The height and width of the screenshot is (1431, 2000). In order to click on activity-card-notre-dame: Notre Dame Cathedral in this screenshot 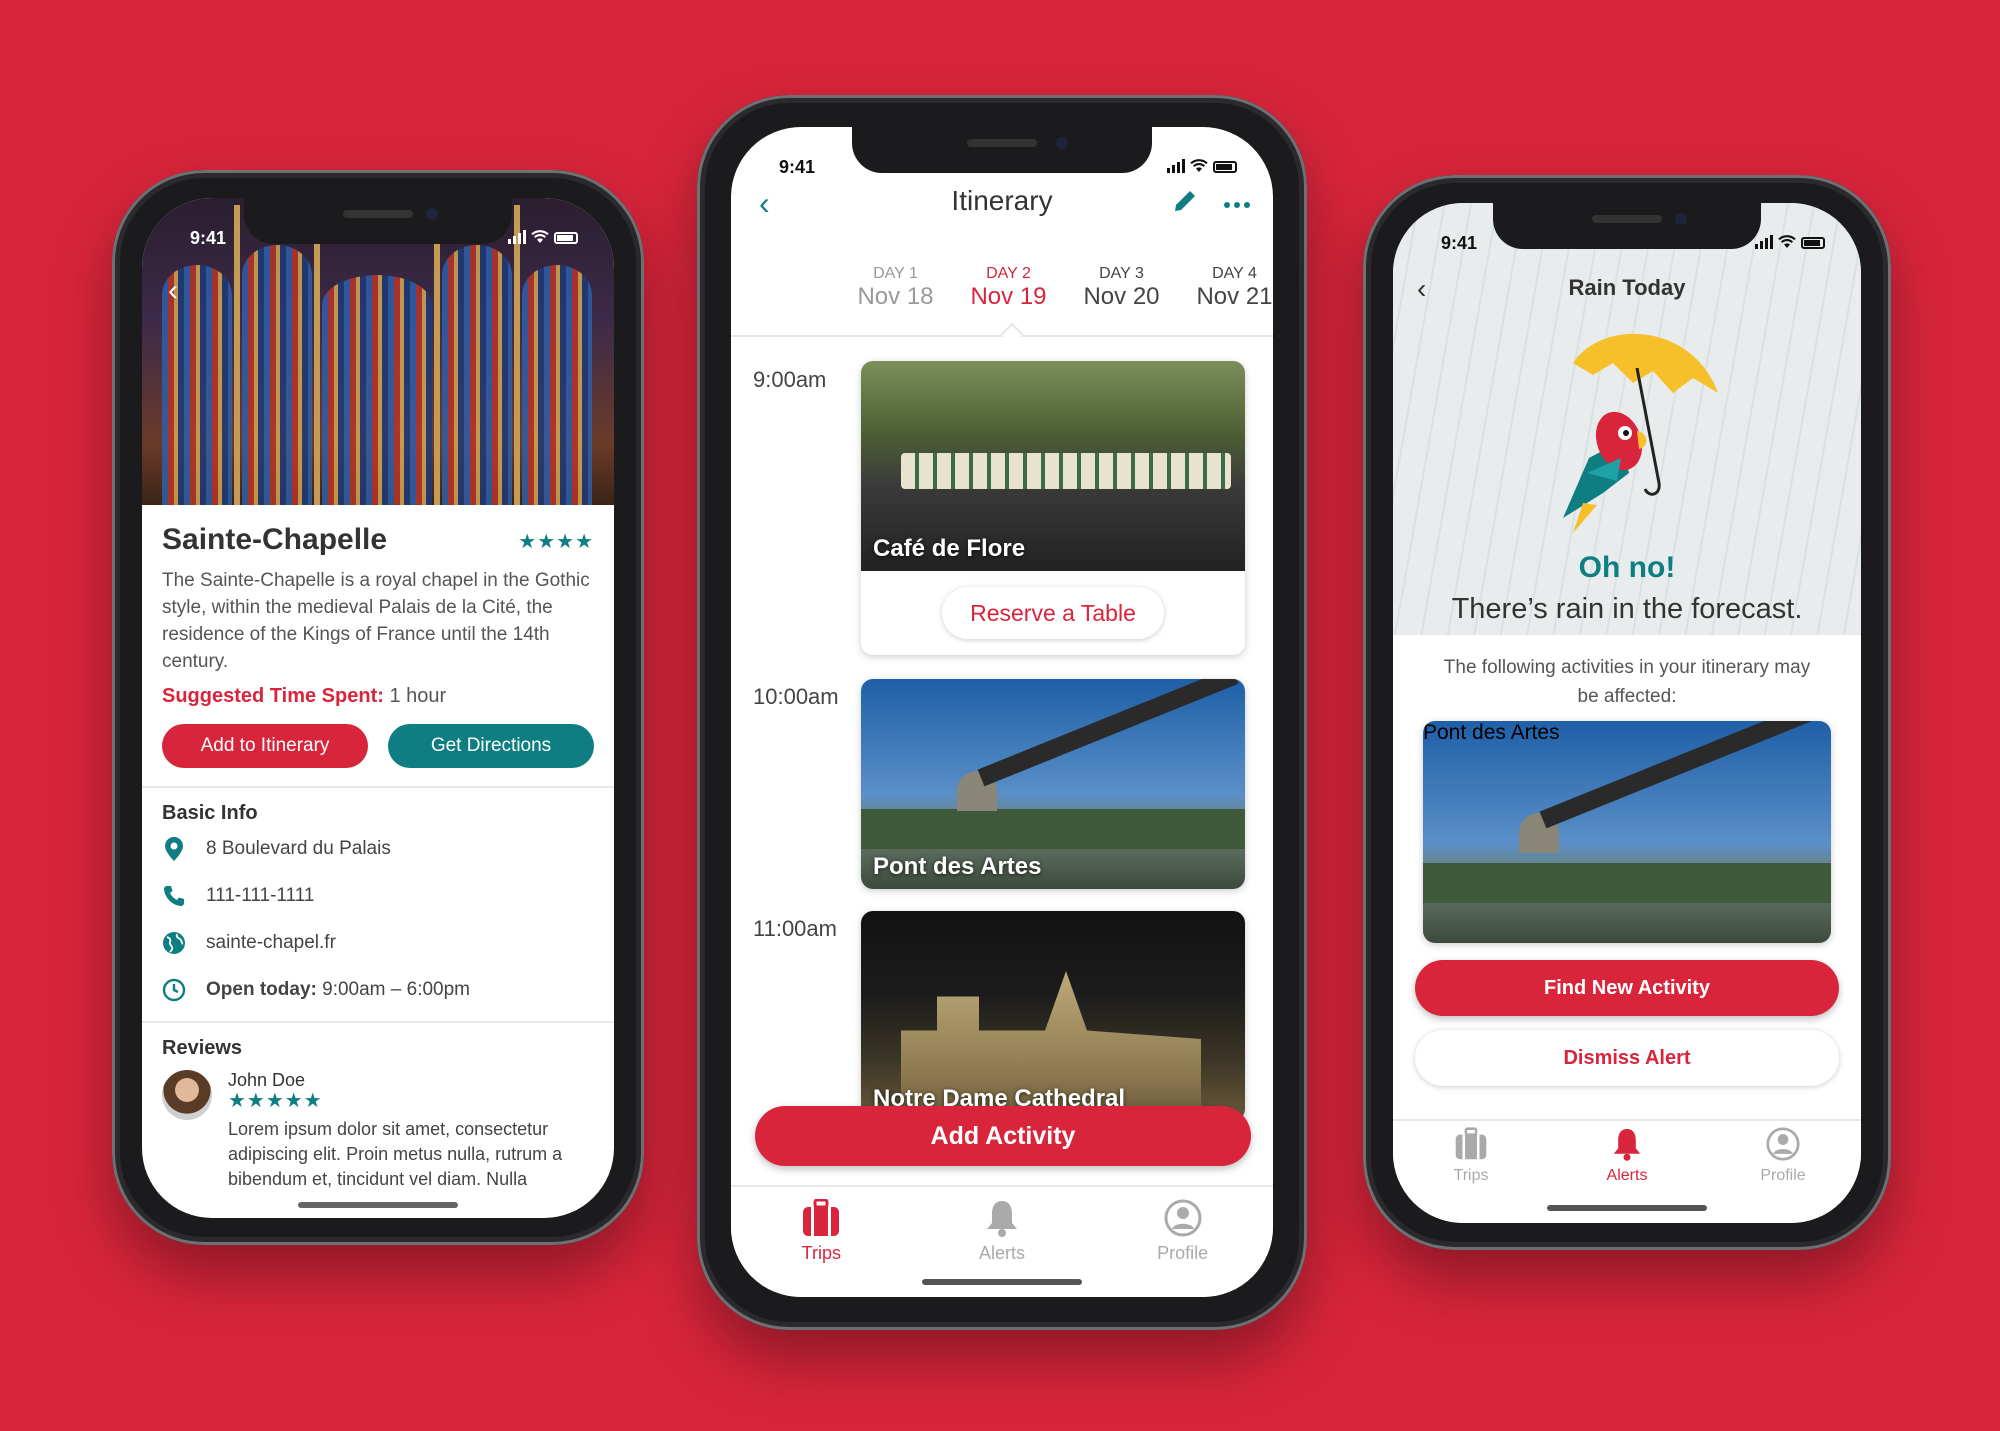, I will do `click(1053, 1016)`.